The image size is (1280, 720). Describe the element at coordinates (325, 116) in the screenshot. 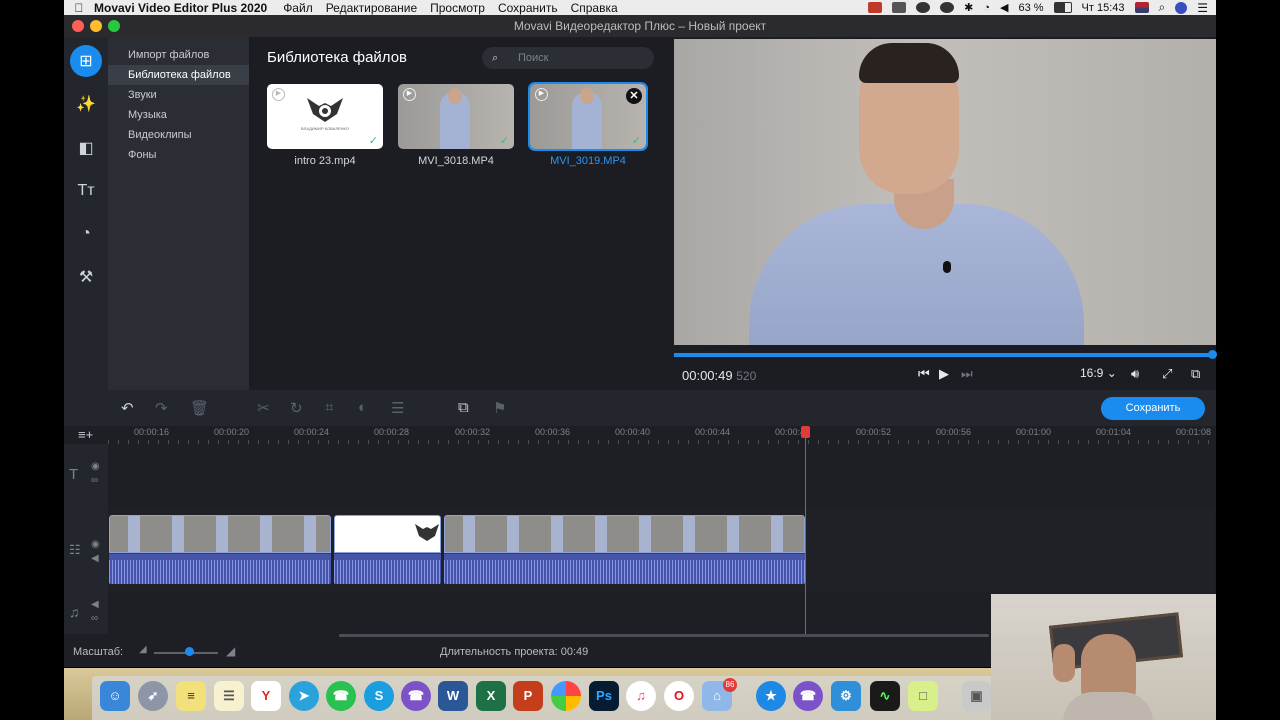

I see `file-thumb-intro: ▶ ВЛАДИМИР КОВАЛЕНКО ✓` at that location.